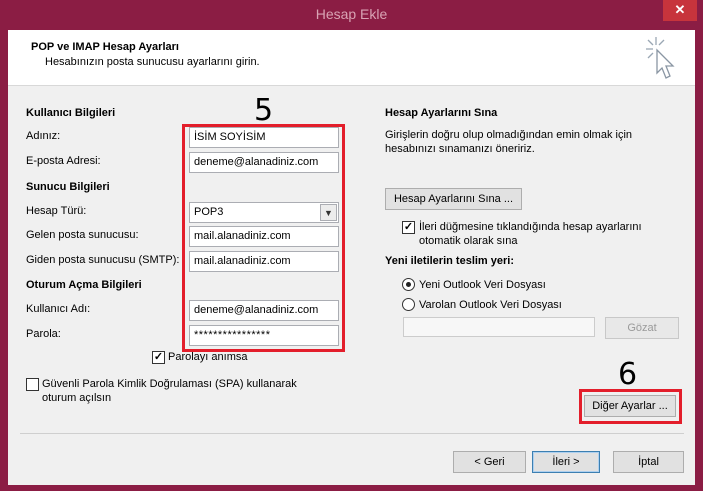 Image resolution: width=703 pixels, height=491 pixels. What do you see at coordinates (105, 47) in the screenshot?
I see `header-title: POP ve IMAP Hesap Ayarları` at bounding box center [105, 47].